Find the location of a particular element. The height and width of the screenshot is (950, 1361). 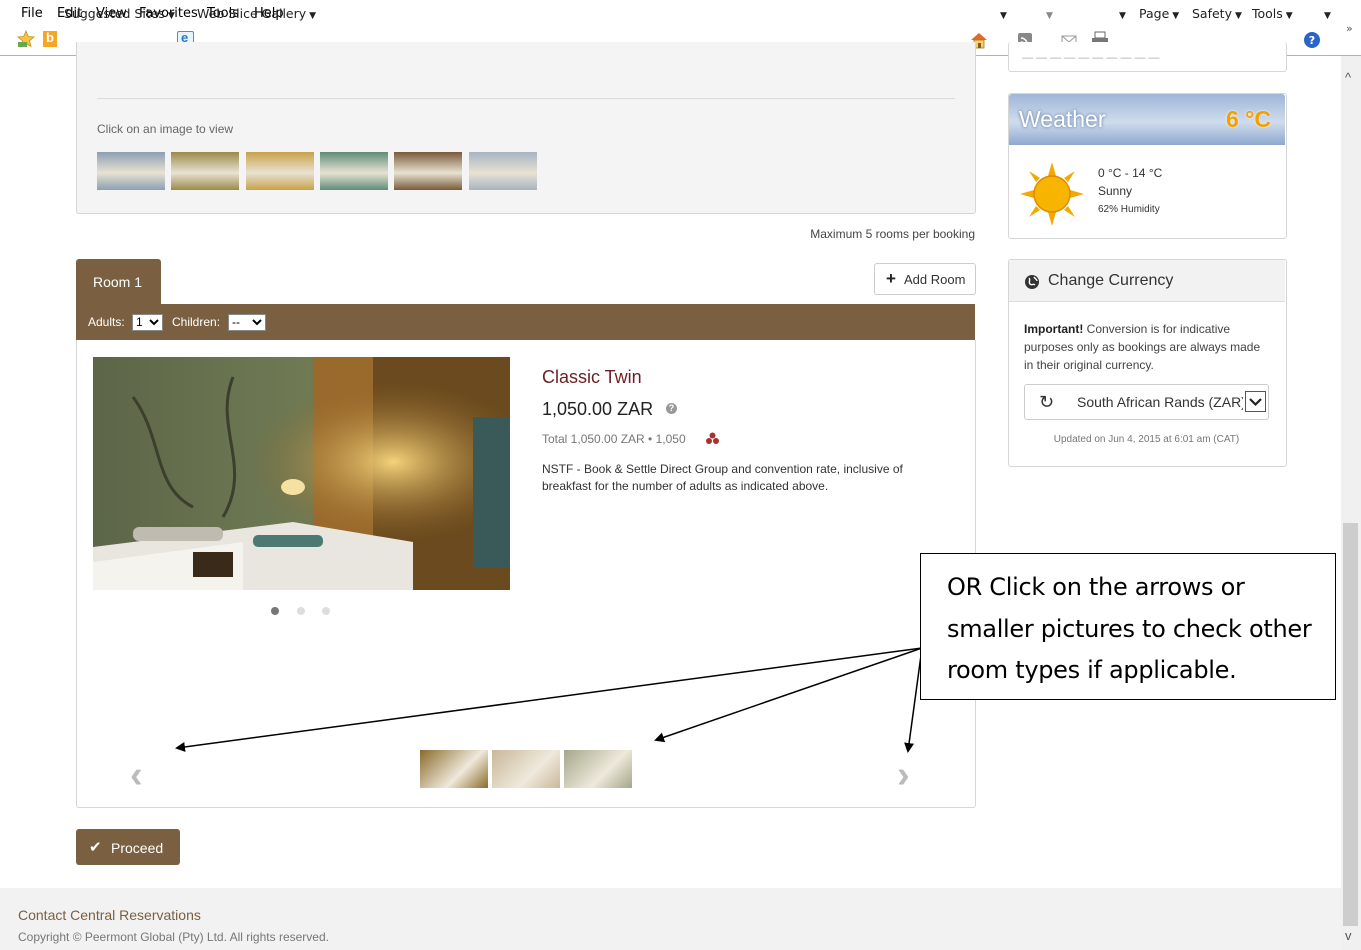

annotation-arrows is located at coordinates (549, 700).